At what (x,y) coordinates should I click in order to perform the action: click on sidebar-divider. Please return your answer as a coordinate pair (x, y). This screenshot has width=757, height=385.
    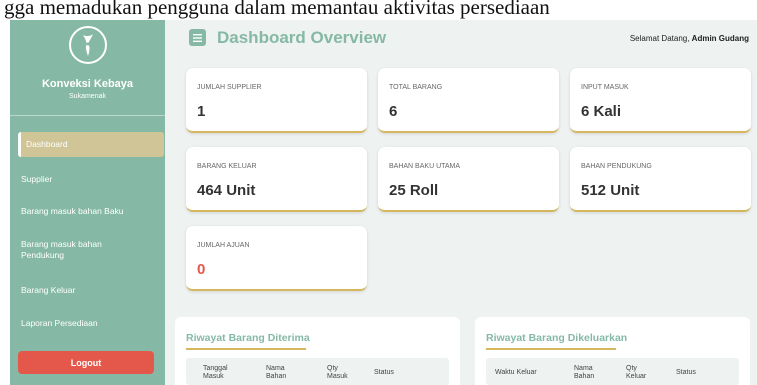
    Looking at the image, I should click on (87, 115).